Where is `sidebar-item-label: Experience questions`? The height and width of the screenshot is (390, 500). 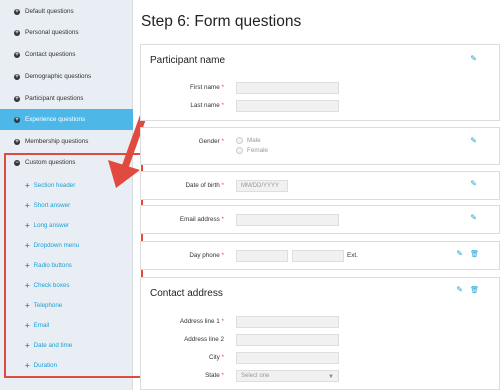 sidebar-item-label: Experience questions is located at coordinates (55, 119).